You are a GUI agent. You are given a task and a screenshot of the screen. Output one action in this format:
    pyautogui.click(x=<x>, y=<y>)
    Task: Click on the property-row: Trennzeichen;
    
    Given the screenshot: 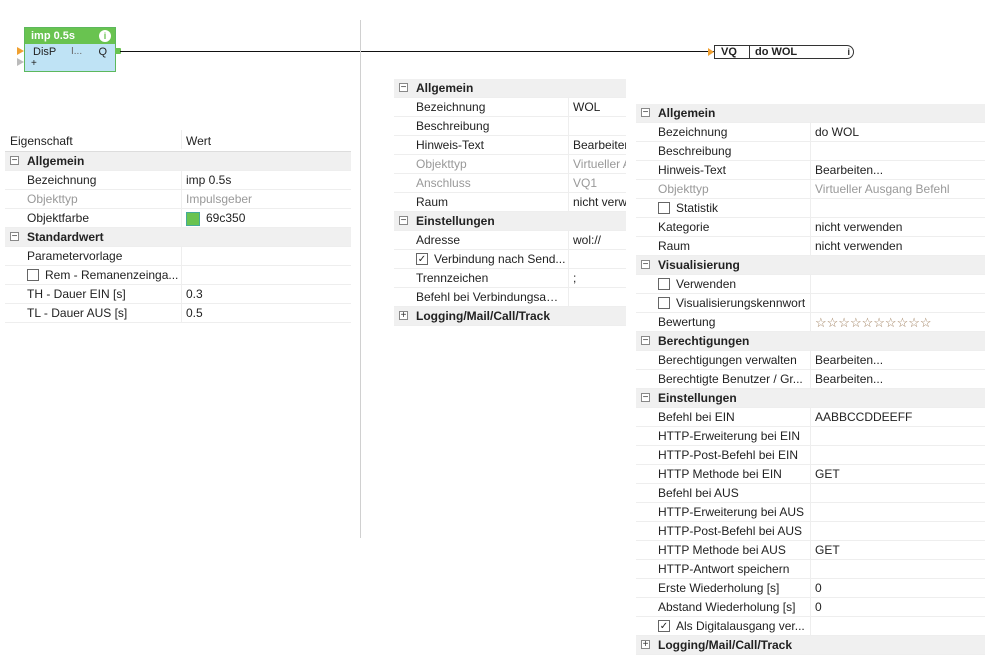 What is the action you would take?
    pyautogui.click(x=510, y=278)
    